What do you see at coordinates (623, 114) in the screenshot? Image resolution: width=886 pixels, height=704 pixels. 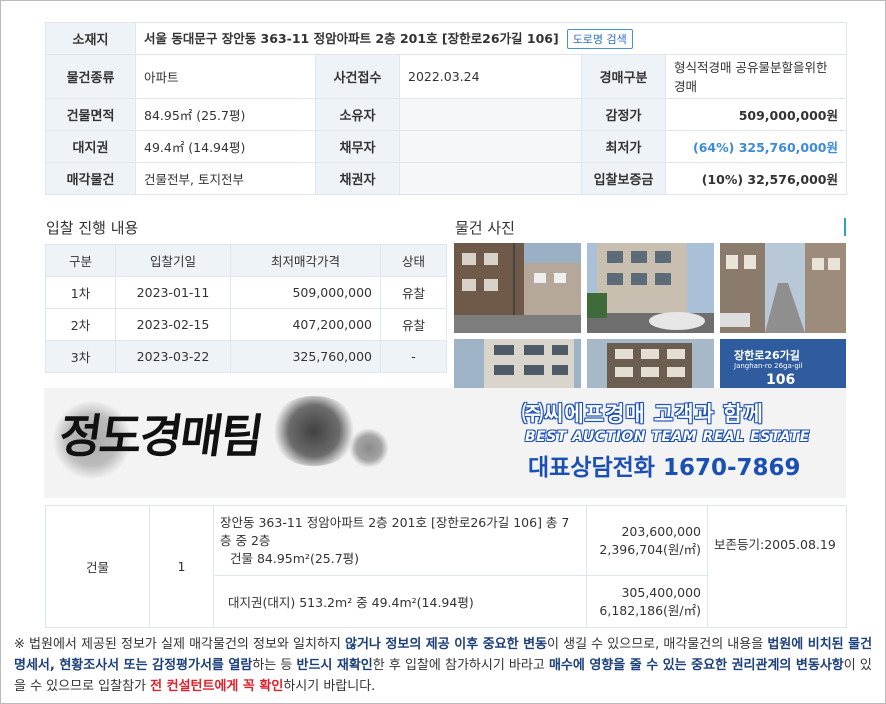 I see `appraisal-label: 감정가` at bounding box center [623, 114].